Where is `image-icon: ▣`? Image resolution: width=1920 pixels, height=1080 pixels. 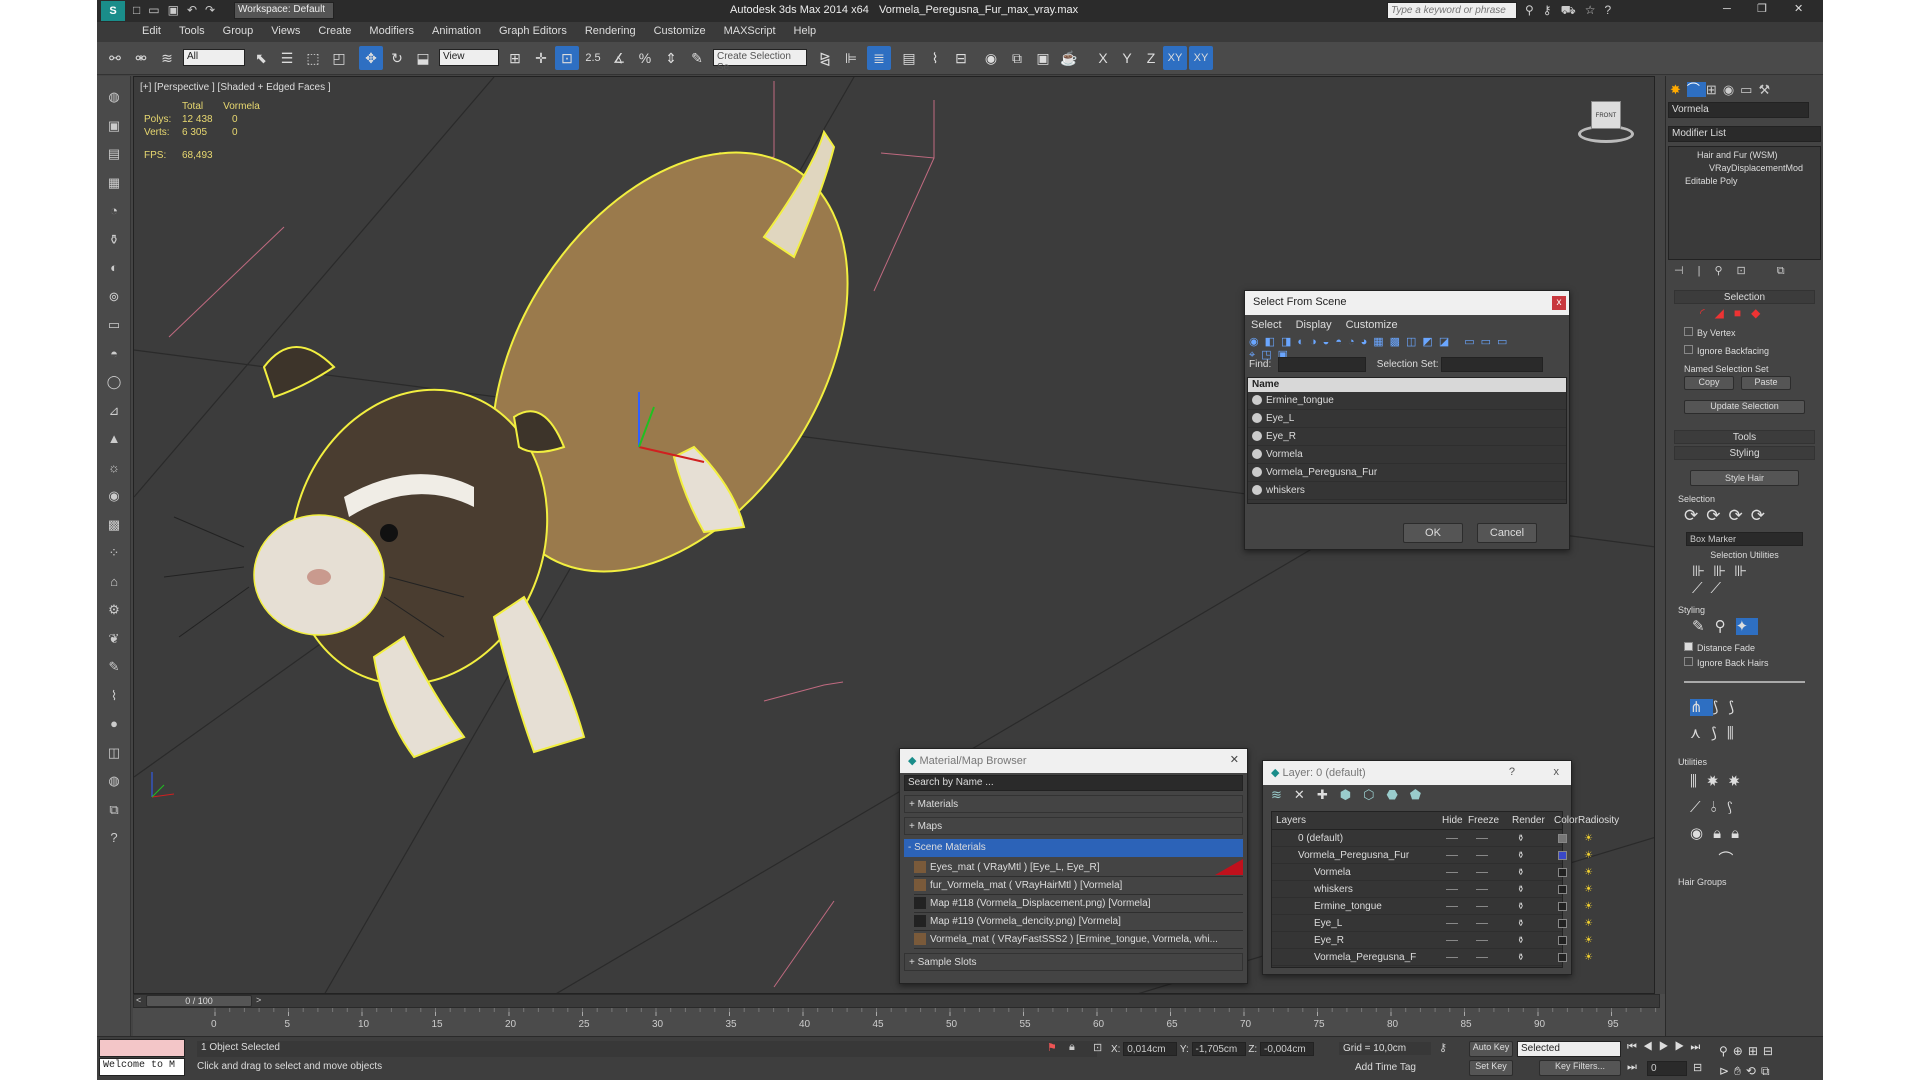 image-icon: ▣ is located at coordinates (114, 126).